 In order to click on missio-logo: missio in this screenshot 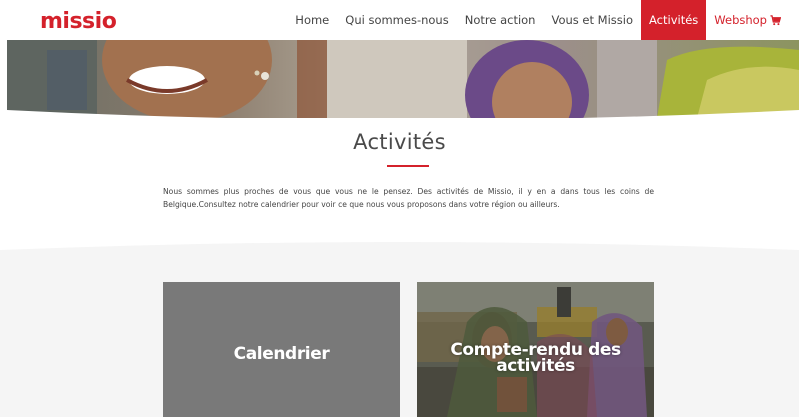, I will do `click(78, 21)`.